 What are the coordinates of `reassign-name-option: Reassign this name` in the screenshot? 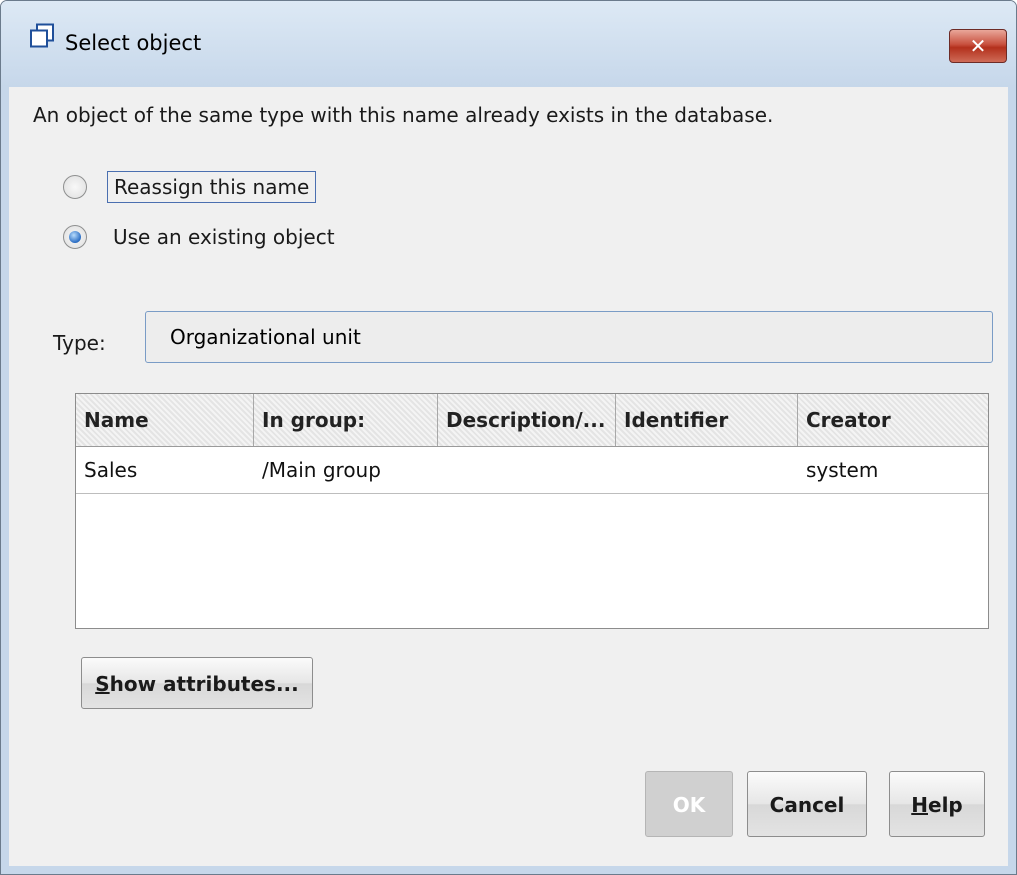 It's located at (190, 187).